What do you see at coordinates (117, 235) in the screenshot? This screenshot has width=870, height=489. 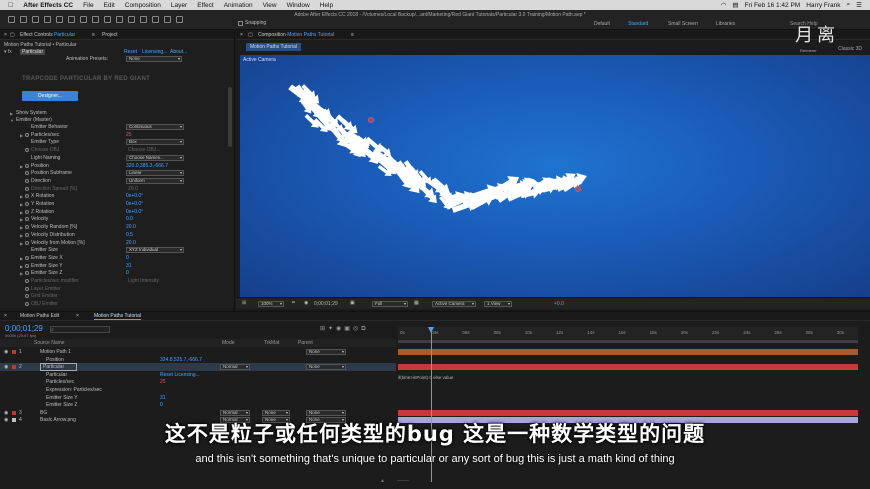 I see `prop-row: ▶ Velocity Distribution 0.5` at bounding box center [117, 235].